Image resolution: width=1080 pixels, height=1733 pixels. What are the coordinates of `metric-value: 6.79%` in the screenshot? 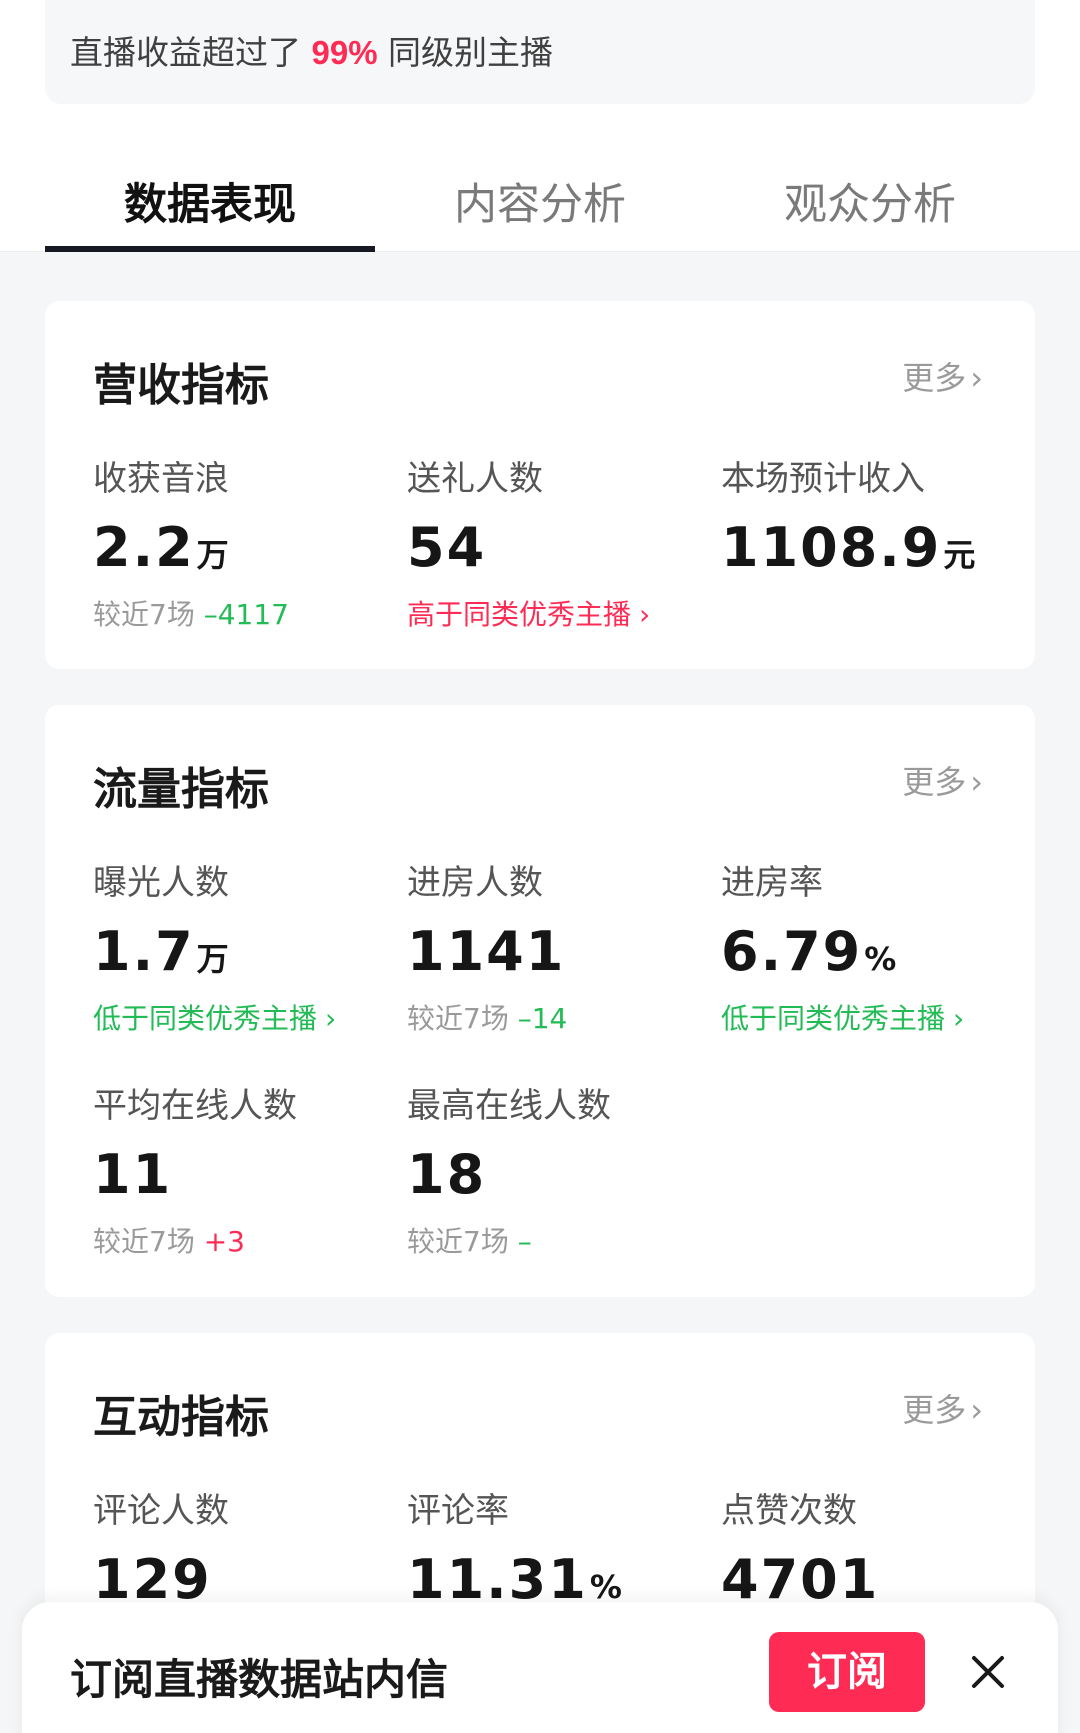 It's located at (809, 951).